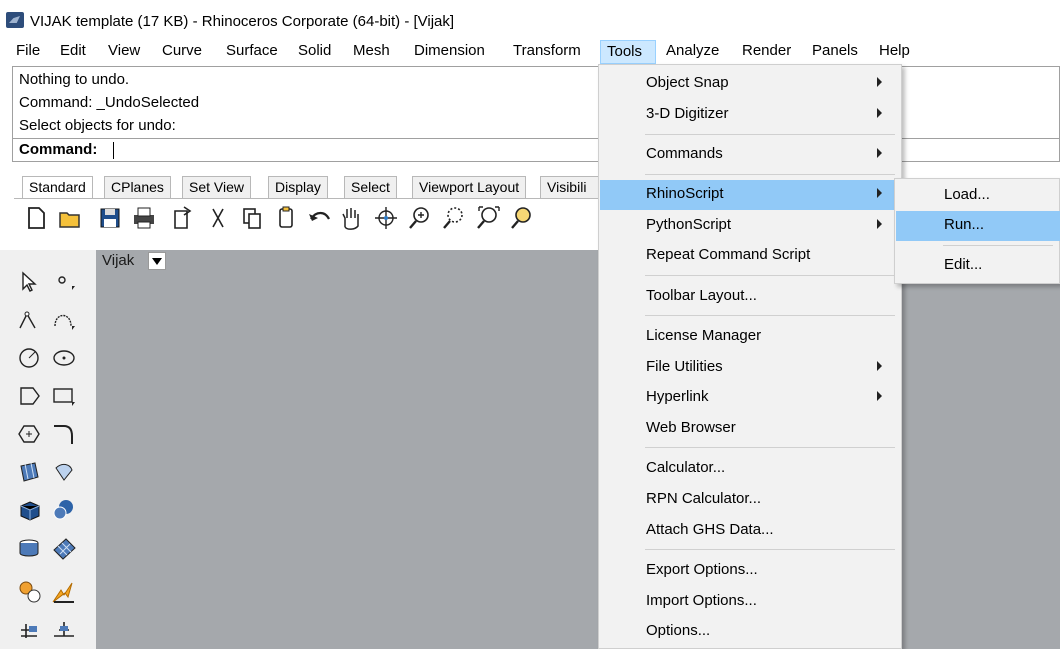  Describe the element at coordinates (750, 84) in the screenshot. I see `menu-item-object-snap: Object Snap` at that location.